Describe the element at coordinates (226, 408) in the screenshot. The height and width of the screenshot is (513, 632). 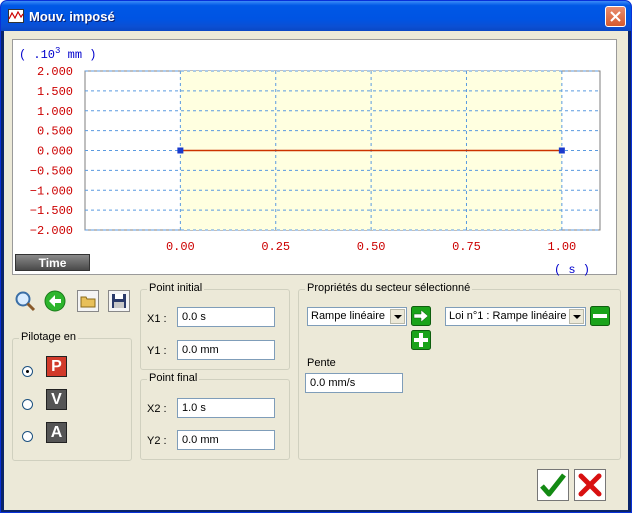
I see `x2-field: 1.0 s` at that location.